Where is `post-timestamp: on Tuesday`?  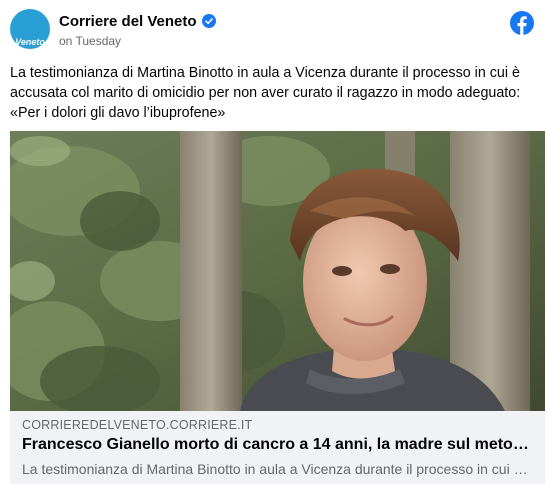
post-timestamp: on Tuesday is located at coordinates (90, 41).